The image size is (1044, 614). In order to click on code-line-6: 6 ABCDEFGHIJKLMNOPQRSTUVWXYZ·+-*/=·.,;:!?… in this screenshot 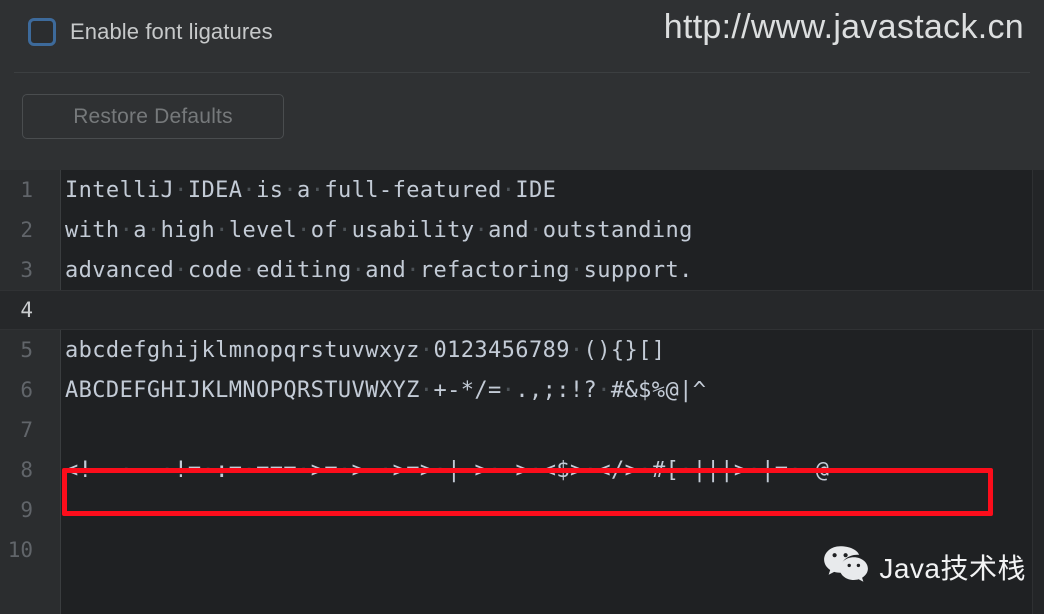, I will do `click(522, 390)`.